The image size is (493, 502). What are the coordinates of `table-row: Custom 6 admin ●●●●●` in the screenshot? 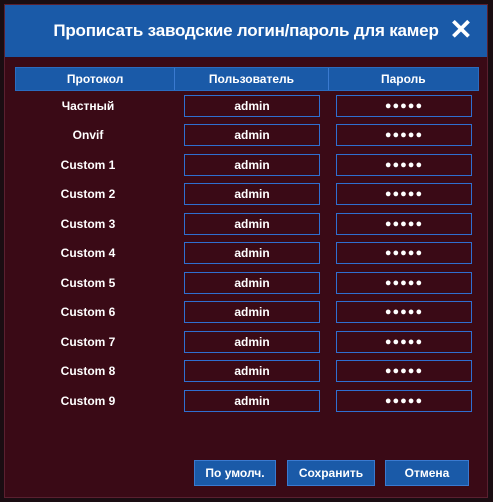 It's located at (247, 313).